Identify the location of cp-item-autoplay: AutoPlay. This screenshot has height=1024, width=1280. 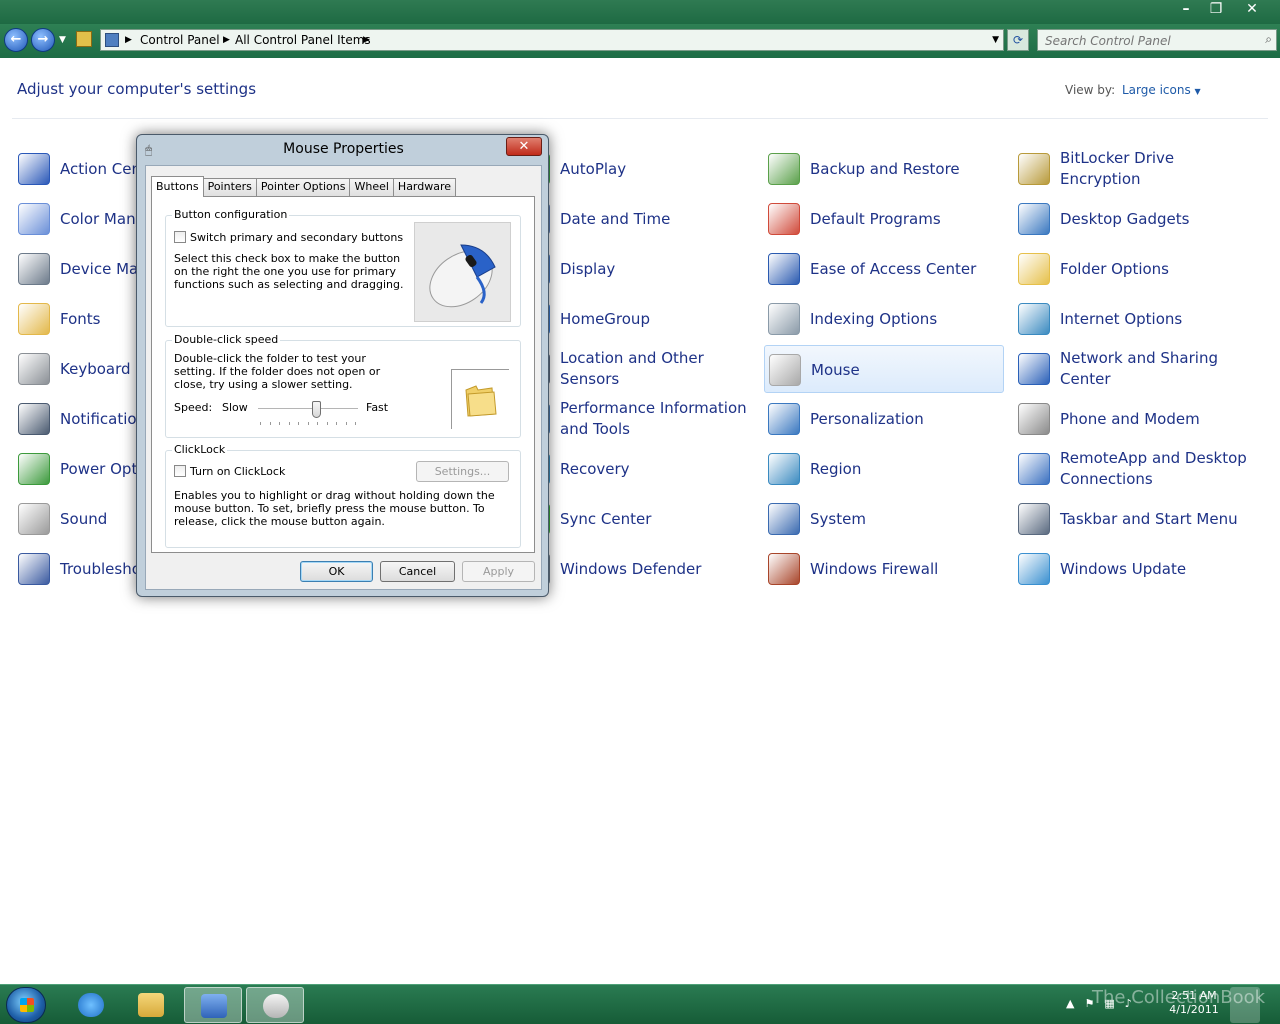
(634, 169).